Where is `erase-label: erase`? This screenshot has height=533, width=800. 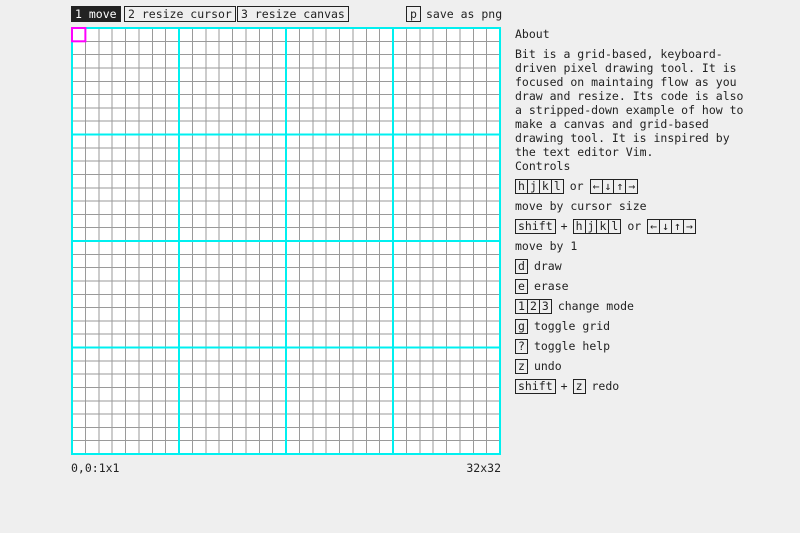 erase-label: erase is located at coordinates (551, 286).